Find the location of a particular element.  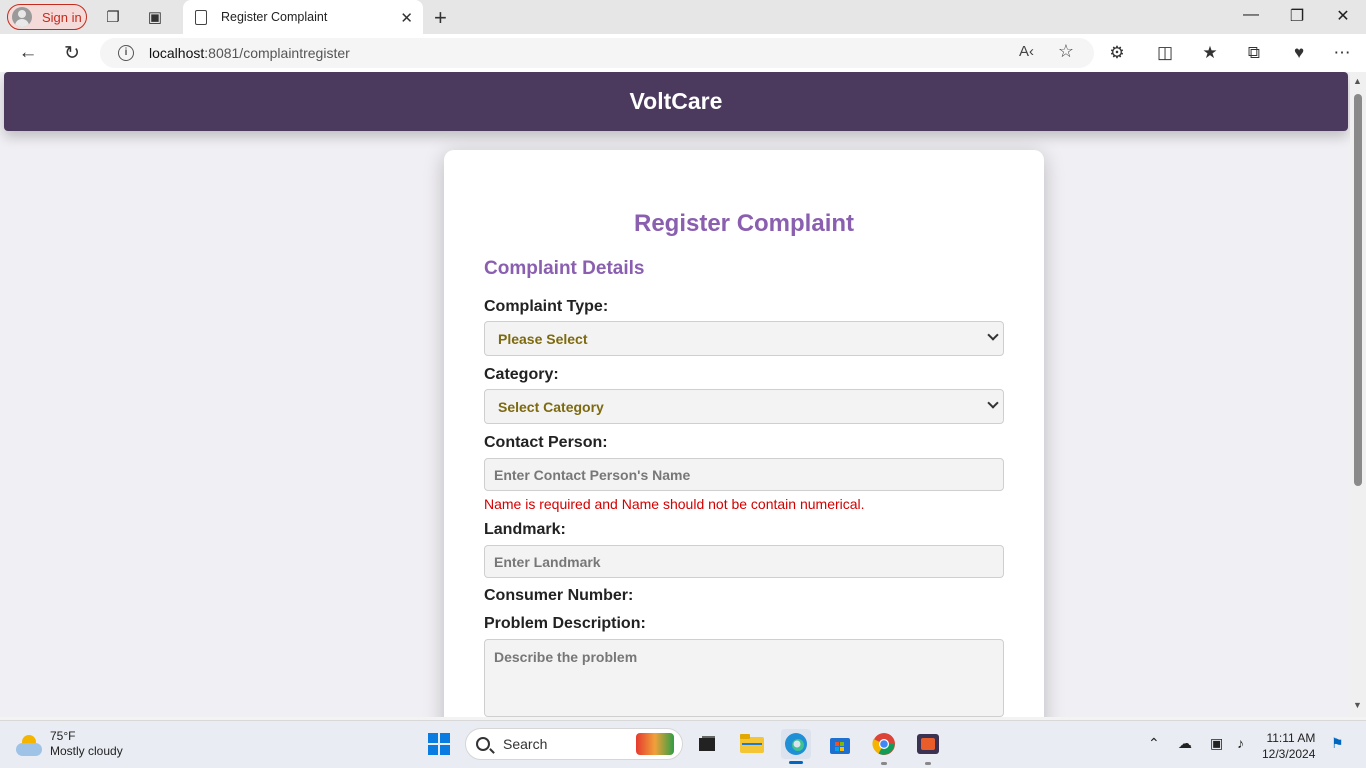

address-bar: i localhost:8081/complaintregister A​‹ ☆ is located at coordinates (597, 53).